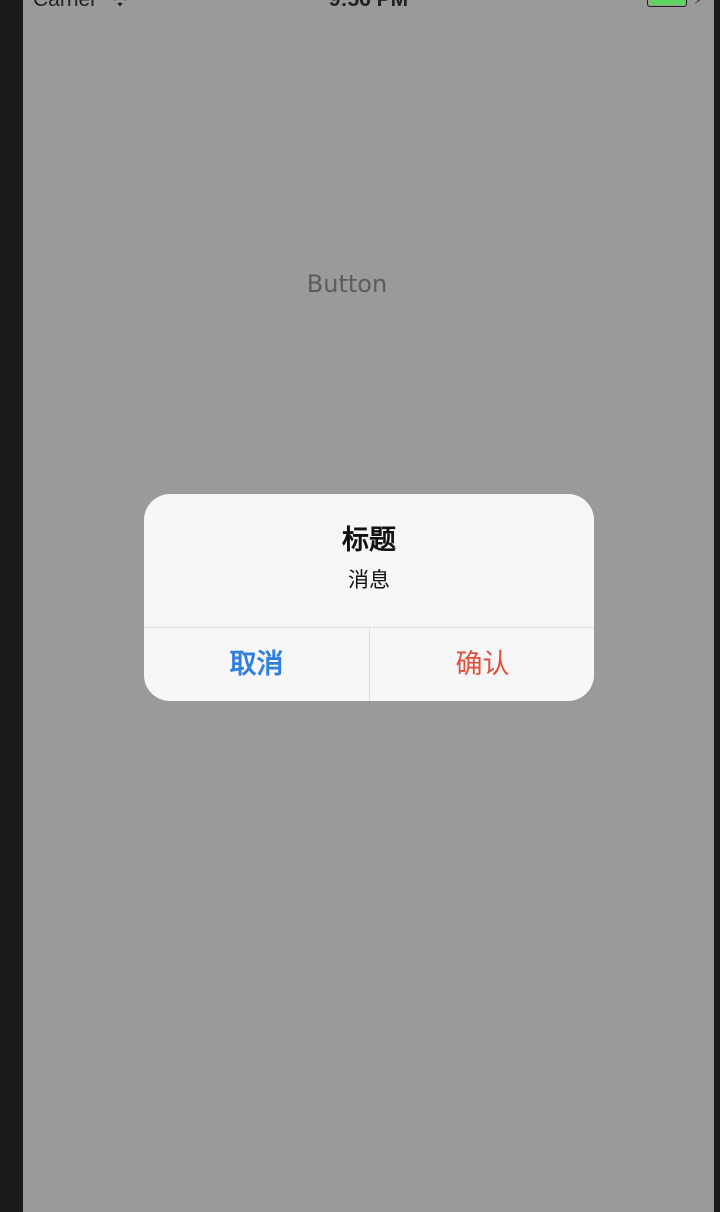 The image size is (720, 1212). Describe the element at coordinates (347, 284) in the screenshot. I see `main-button: Button` at that location.